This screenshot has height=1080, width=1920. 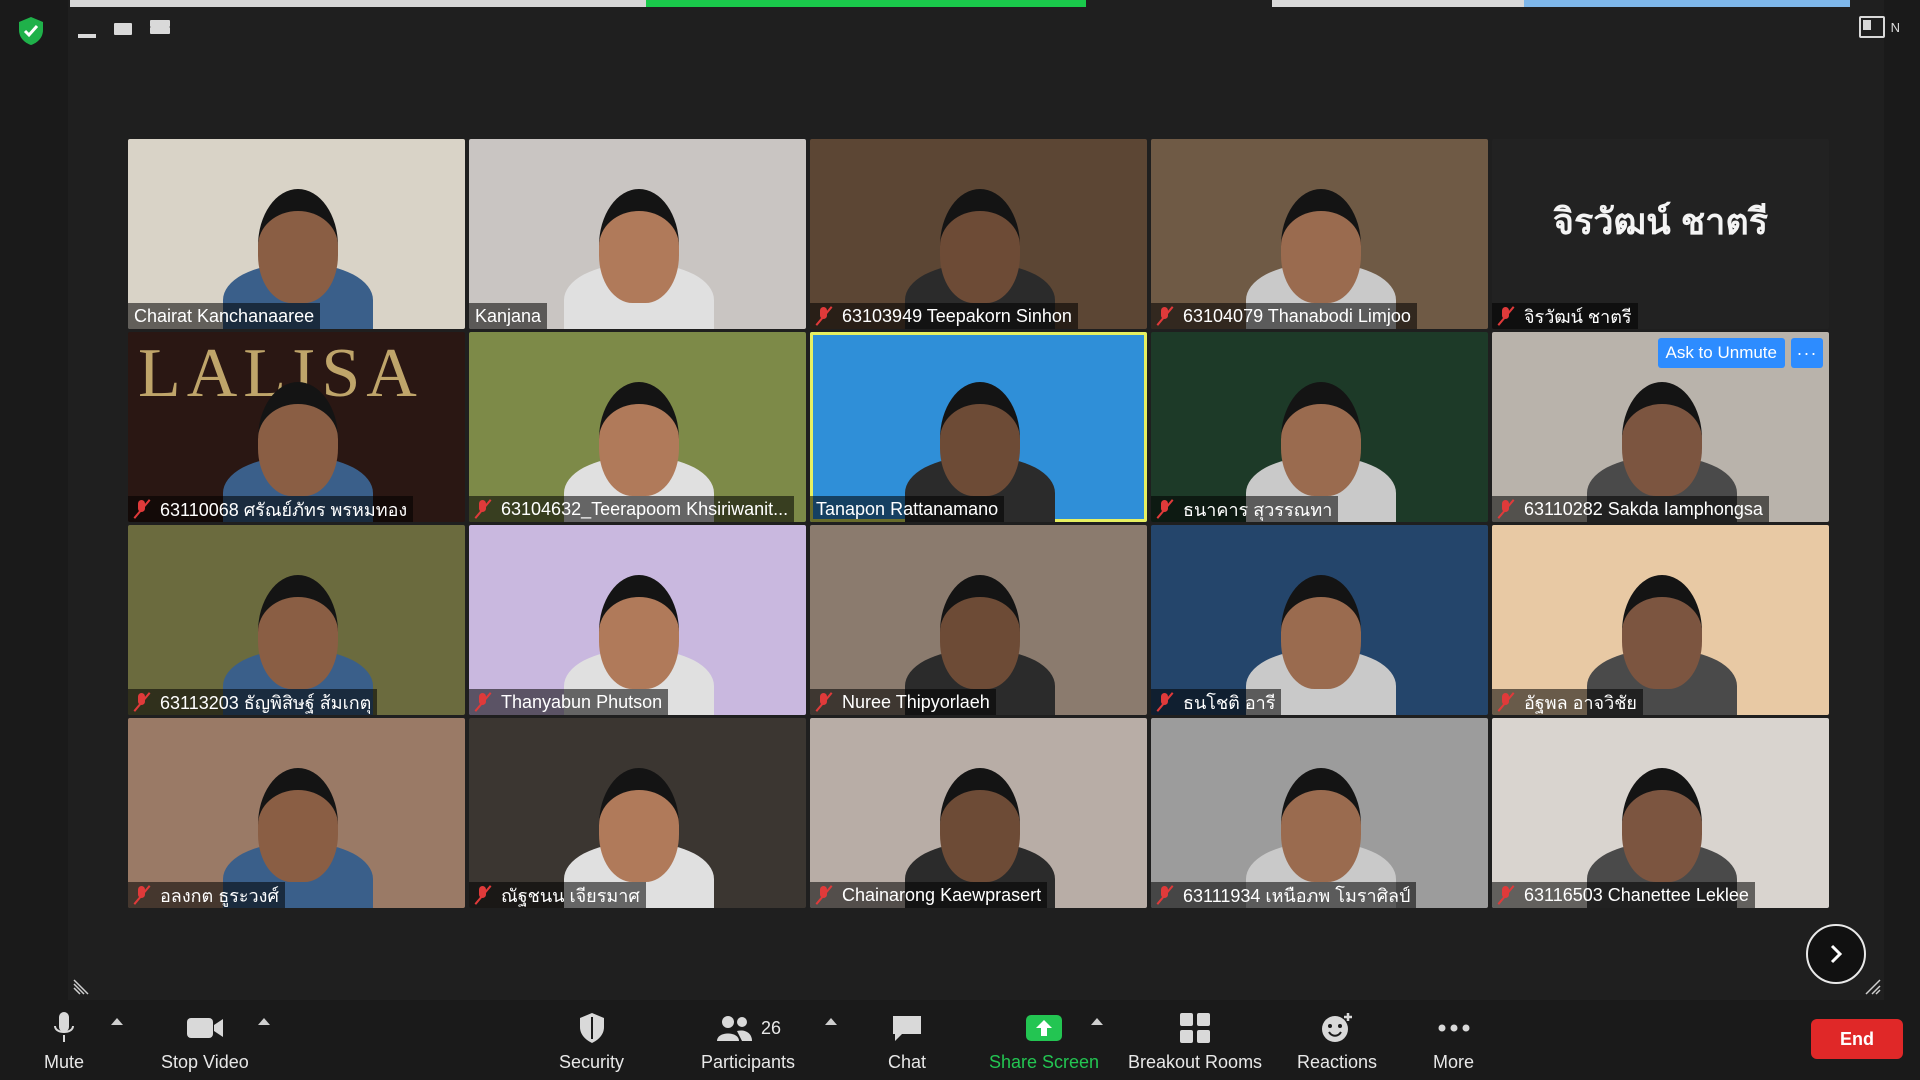 I want to click on participant-name: 63116503 Chanettee Leklee, so click(x=1636, y=894).